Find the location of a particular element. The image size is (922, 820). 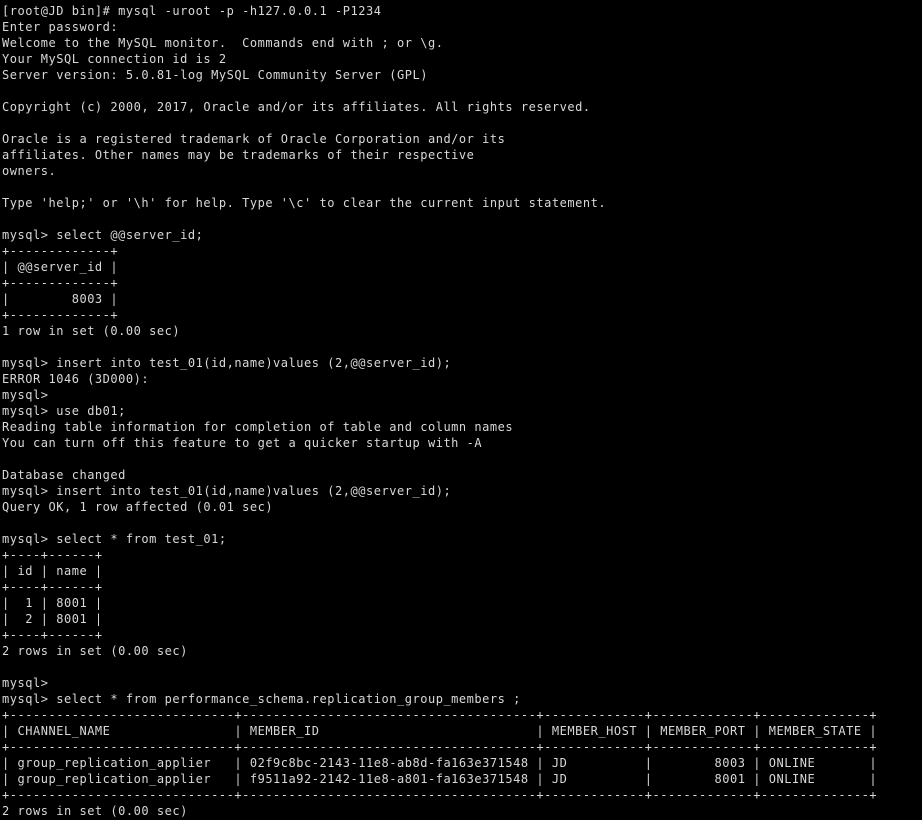

terminal-line: | id | name | is located at coordinates (52, 571).